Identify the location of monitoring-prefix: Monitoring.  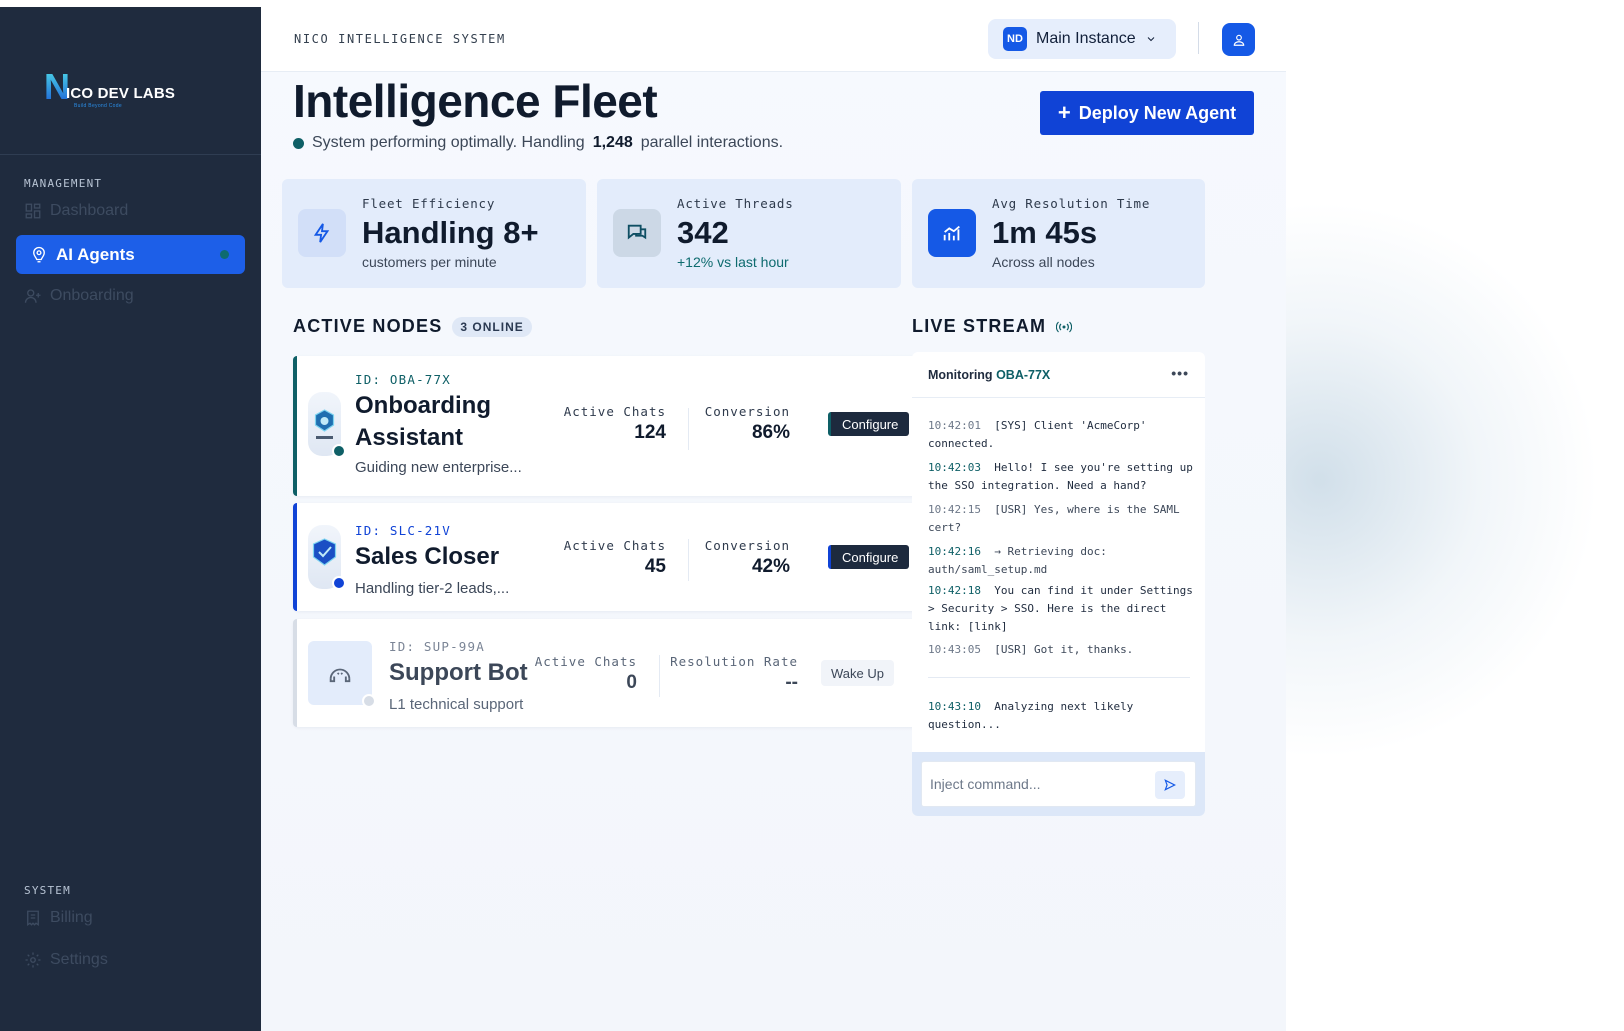
(960, 375).